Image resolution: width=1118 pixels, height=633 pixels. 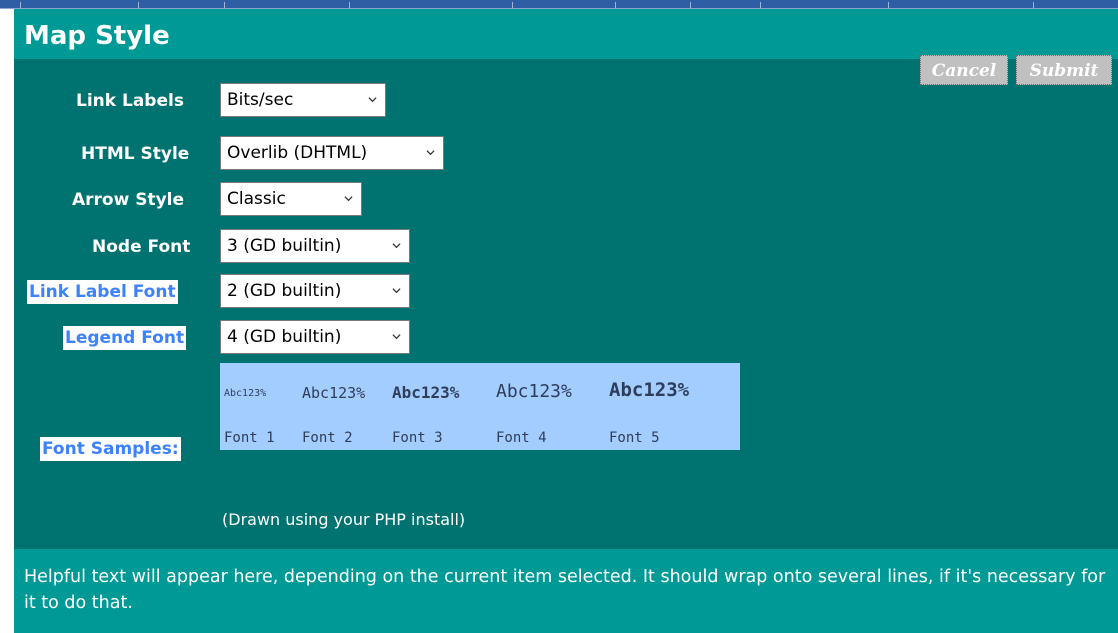 What do you see at coordinates (534, 391) in the screenshot?
I see `font-sample-4: Abc123%` at bounding box center [534, 391].